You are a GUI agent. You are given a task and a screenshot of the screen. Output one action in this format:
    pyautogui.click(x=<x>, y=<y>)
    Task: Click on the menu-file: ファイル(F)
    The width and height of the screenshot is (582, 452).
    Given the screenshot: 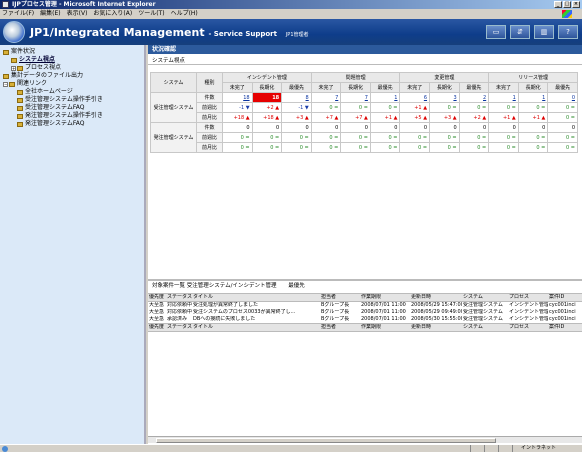 What is the action you would take?
    pyautogui.click(x=18, y=14)
    